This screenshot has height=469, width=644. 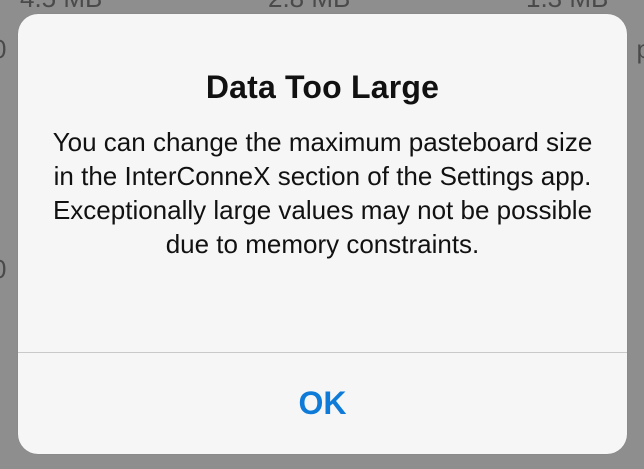 I want to click on background-size-label: 1.3 MB, so click(x=567, y=5).